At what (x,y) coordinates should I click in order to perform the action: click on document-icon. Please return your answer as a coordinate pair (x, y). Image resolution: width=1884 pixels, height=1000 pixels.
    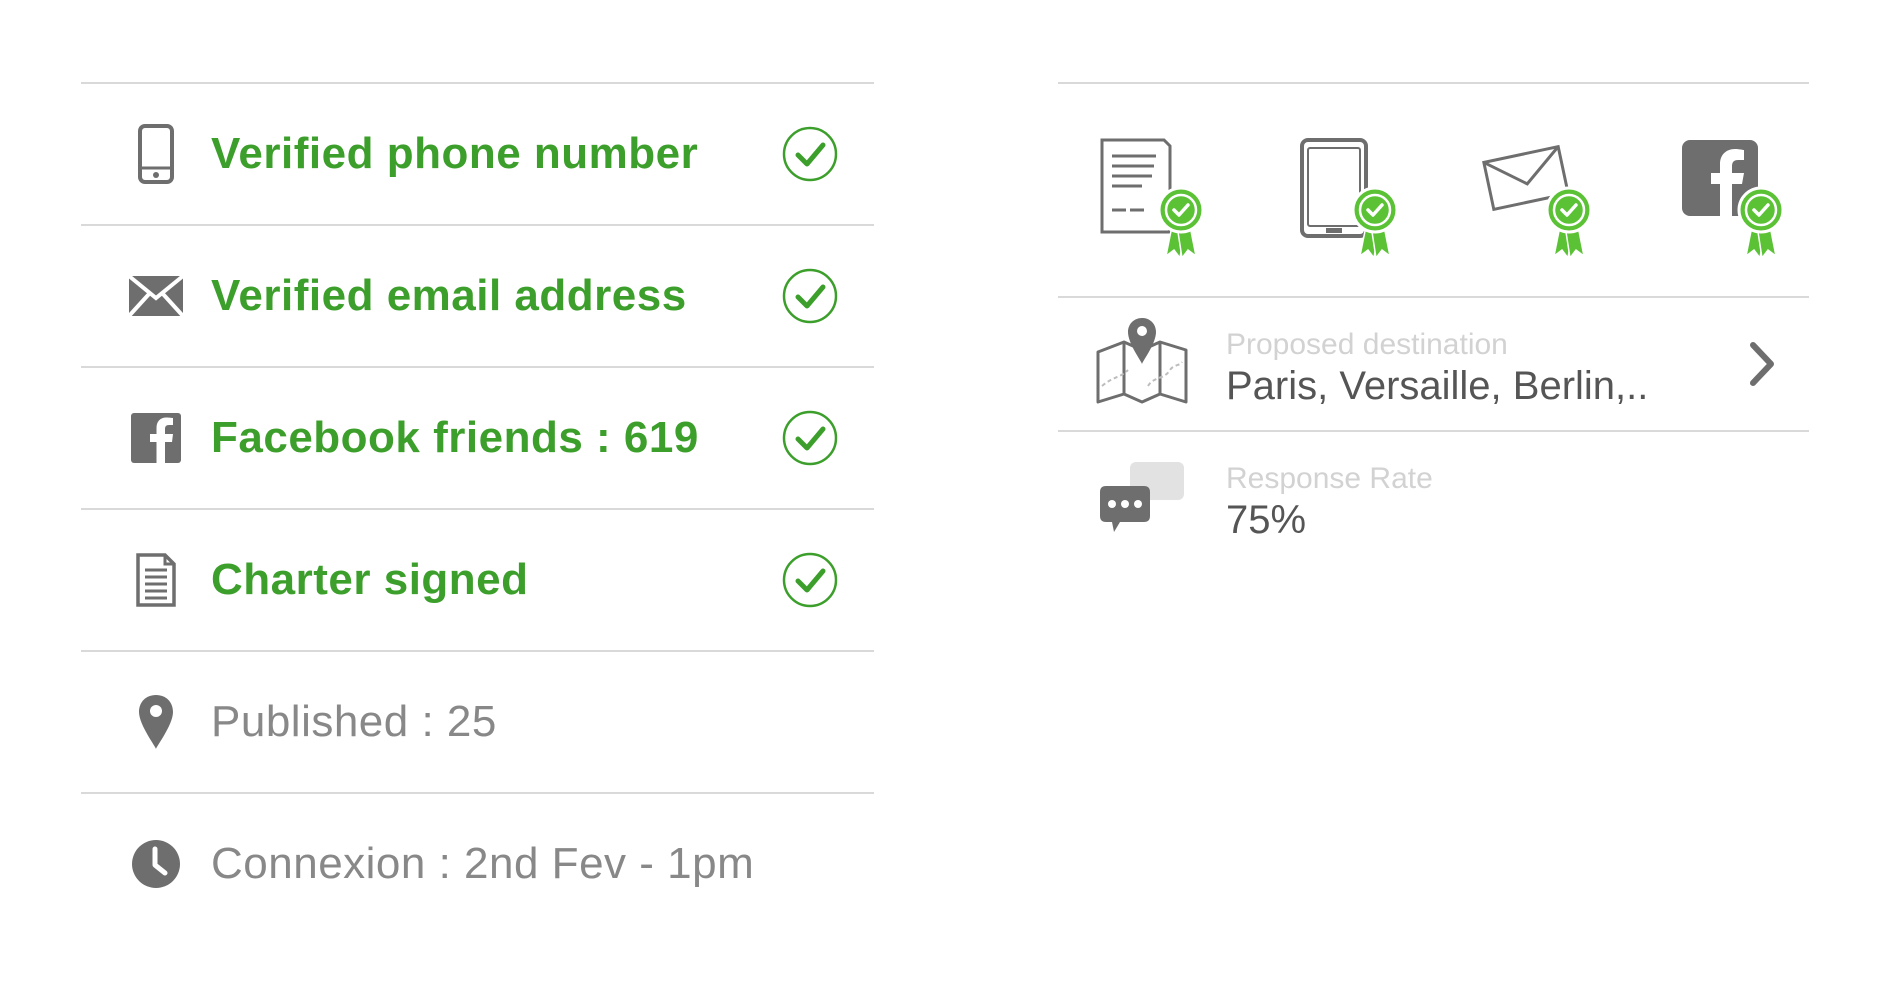
    Looking at the image, I should click on (156, 580).